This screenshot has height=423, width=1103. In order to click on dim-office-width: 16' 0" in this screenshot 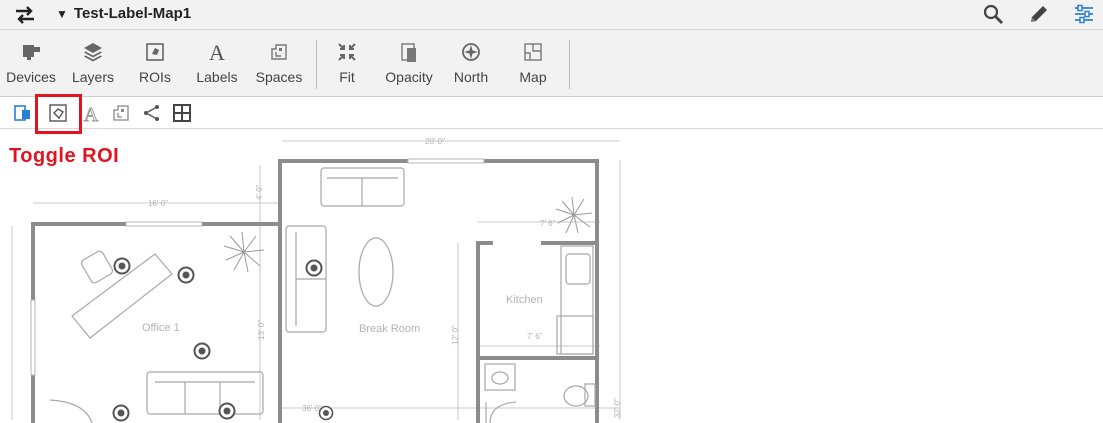, I will do `click(158, 203)`.